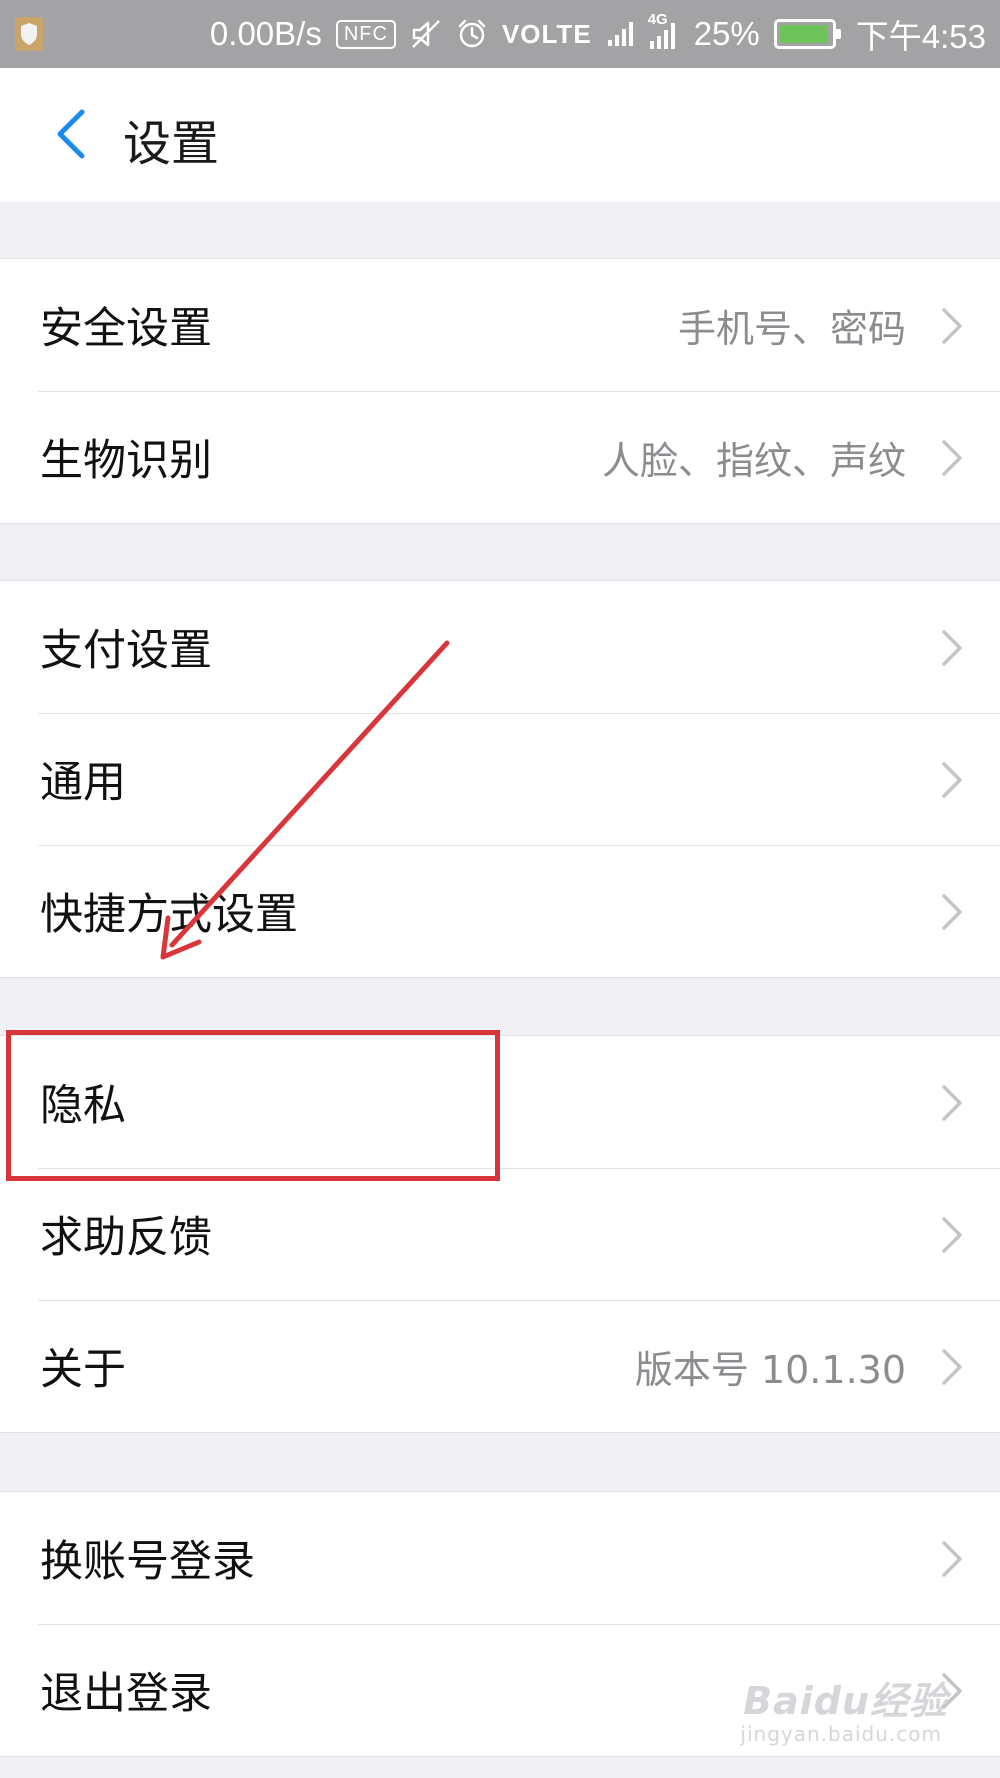 The width and height of the screenshot is (1000, 1778). I want to click on status-bar: 0.00B/s NFC VOLTE 4G 25% 下午4:53, so click(500, 34).